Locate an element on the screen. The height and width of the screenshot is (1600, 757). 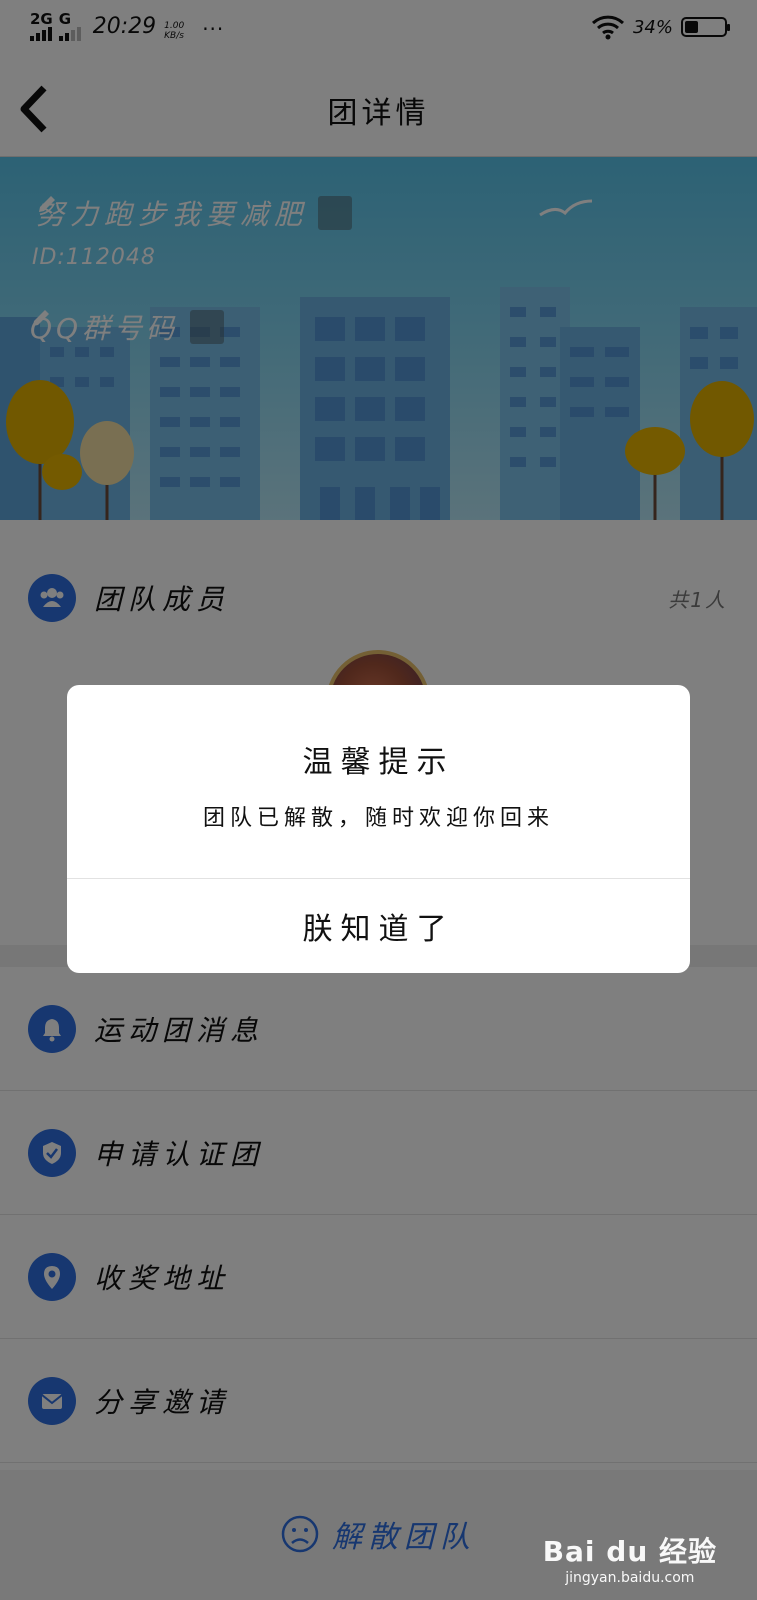
watermark-brand: Bai du 经验 is located at coordinates (629, 1551).